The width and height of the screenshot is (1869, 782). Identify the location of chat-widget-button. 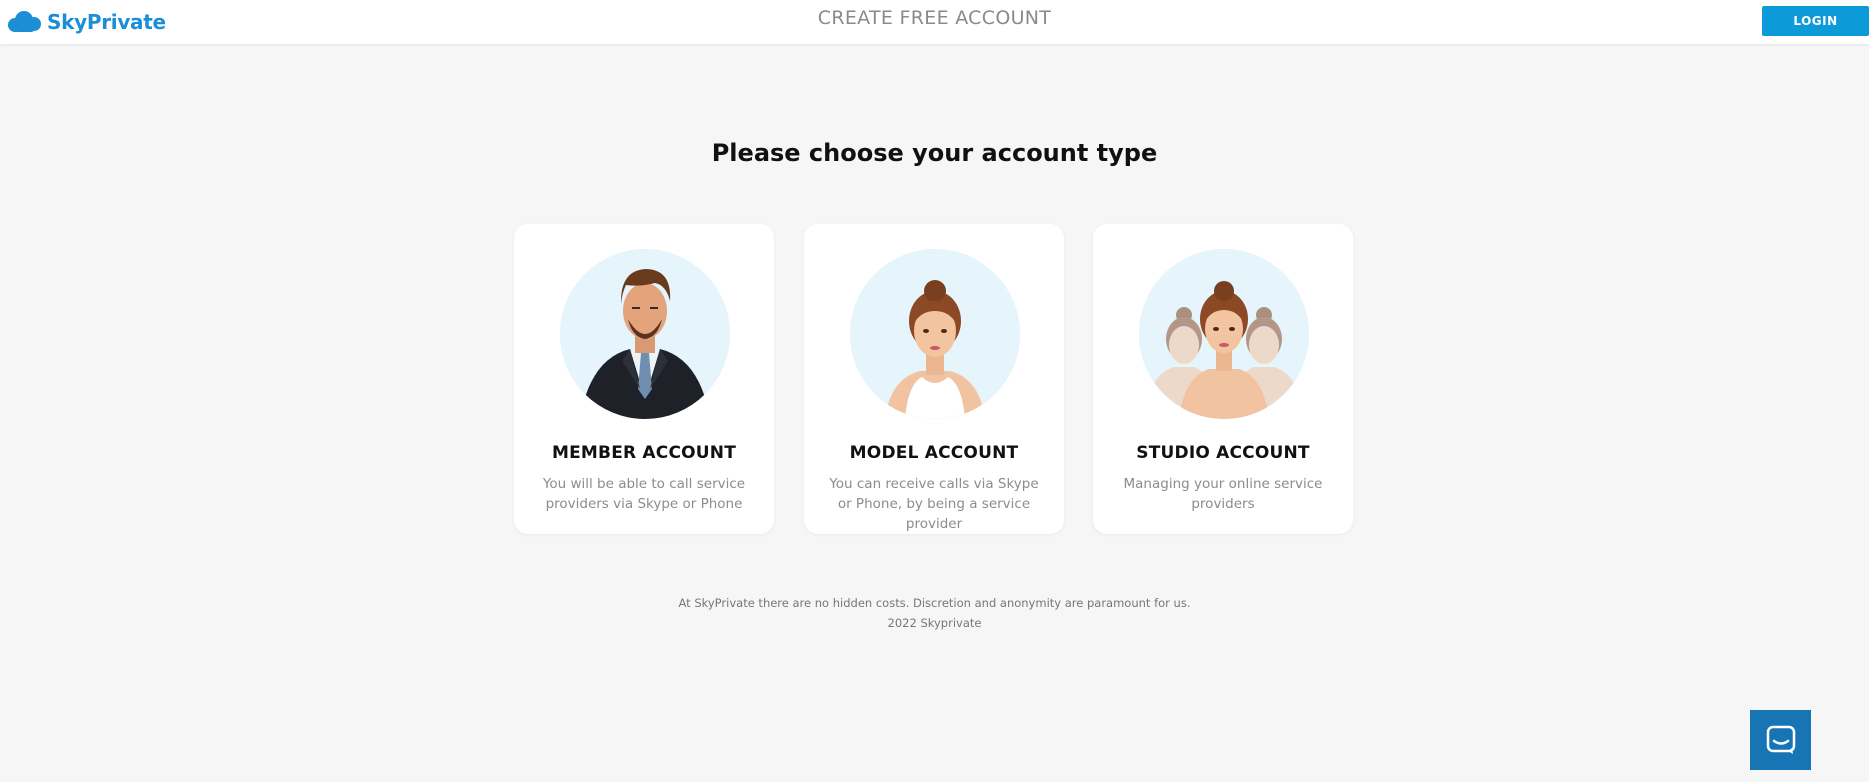
(1780, 740).